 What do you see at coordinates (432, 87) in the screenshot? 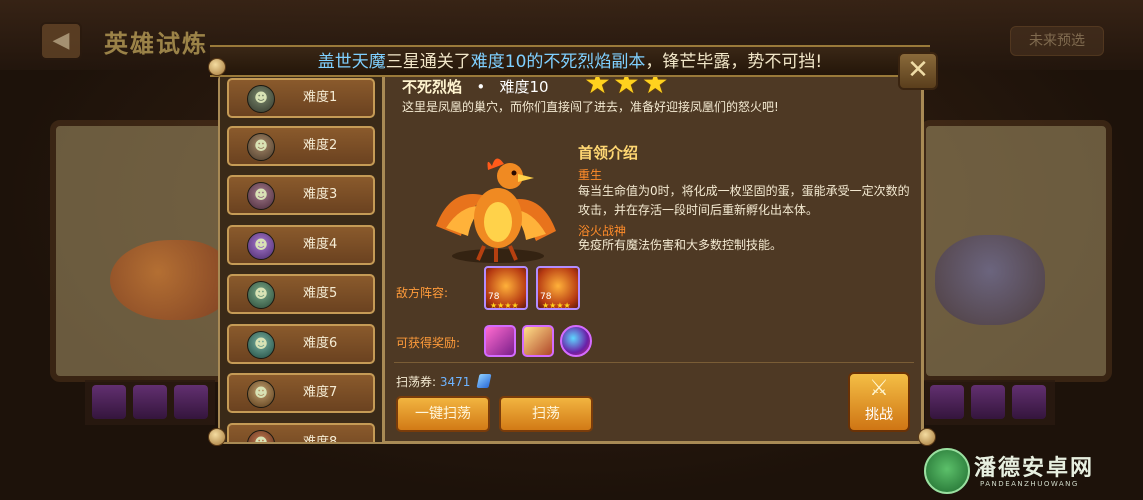
I see `stage-name: 不死烈焰` at bounding box center [432, 87].